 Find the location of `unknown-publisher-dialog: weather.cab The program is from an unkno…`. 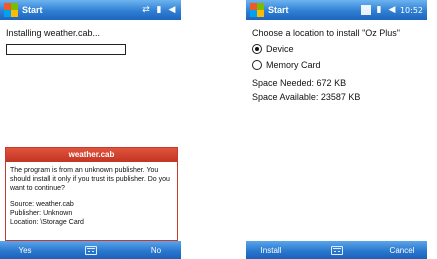

unknown-publisher-dialog: weather.cab The program is from an unkno… is located at coordinates (91, 194).